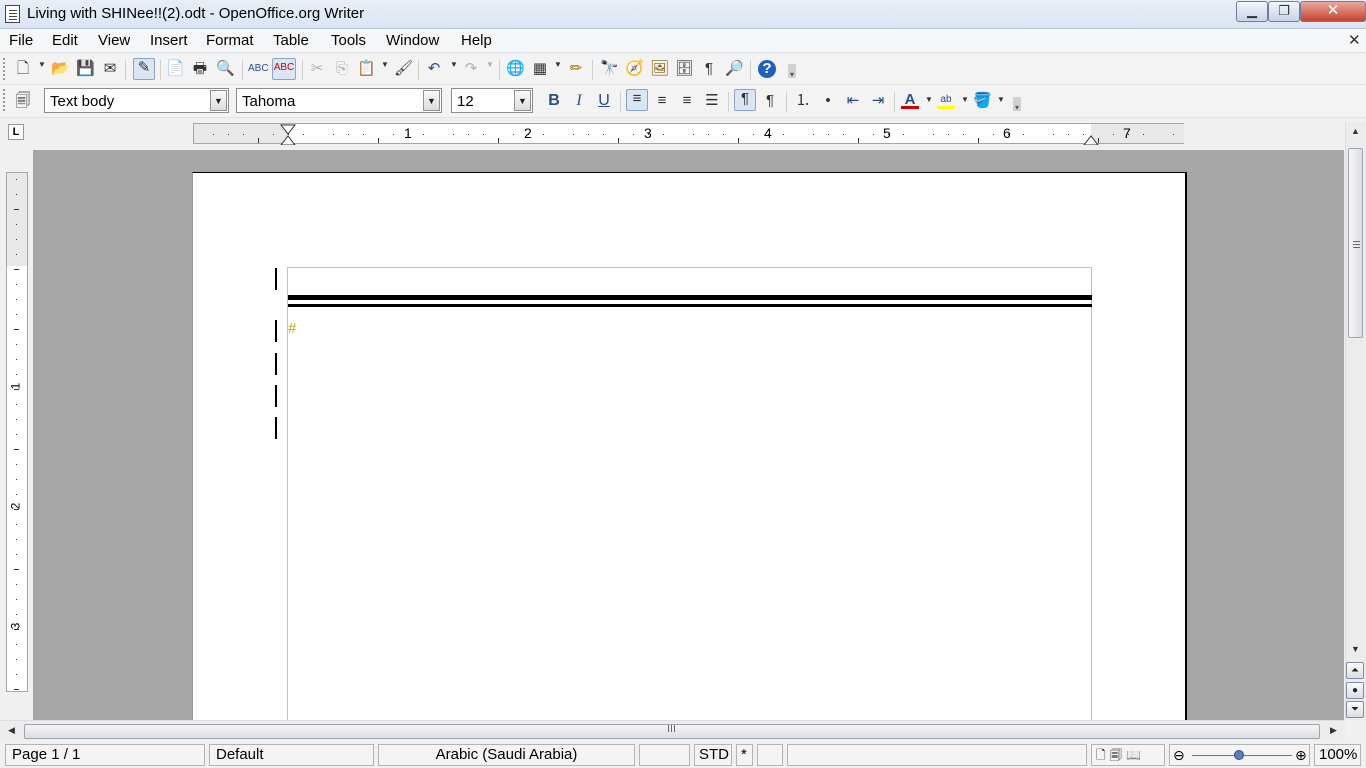 Image resolution: width=1366 pixels, height=768 pixels. I want to click on navigator-icon: 🧭, so click(634, 69).